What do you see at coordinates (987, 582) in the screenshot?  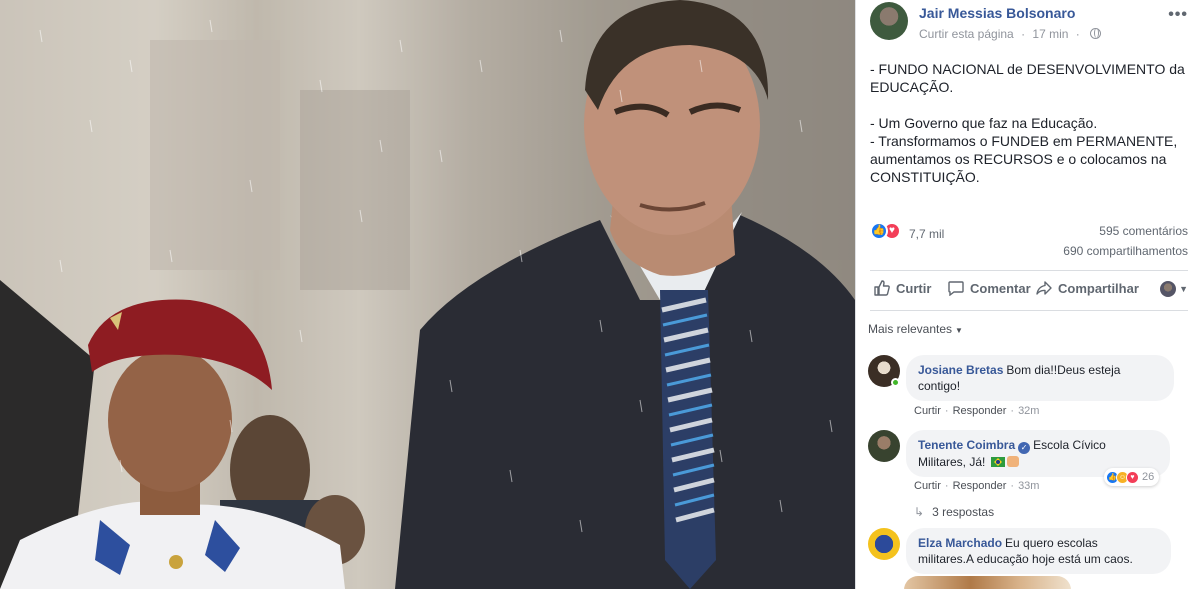 I see `comment-image-preview` at bounding box center [987, 582].